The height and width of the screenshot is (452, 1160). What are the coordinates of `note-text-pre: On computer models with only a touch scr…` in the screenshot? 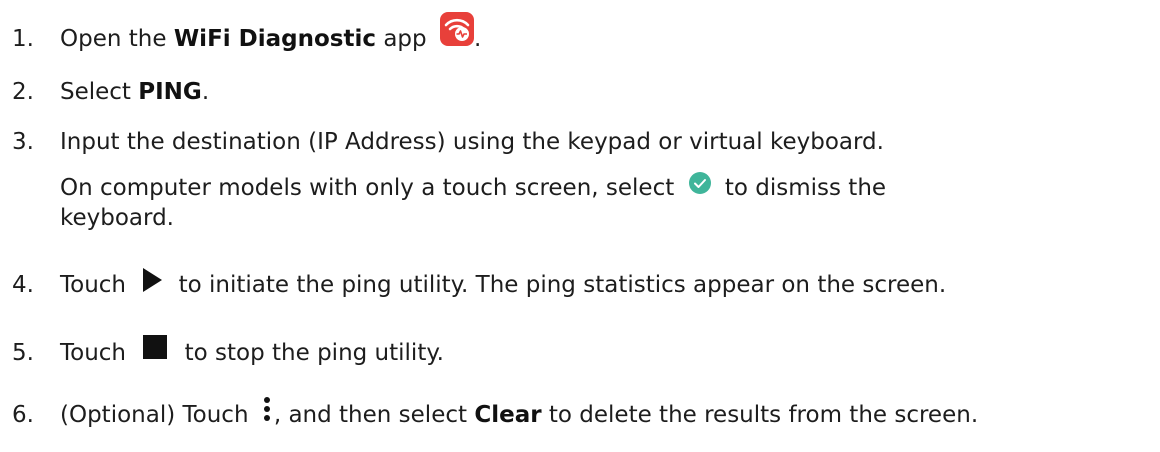 It's located at (367, 188).